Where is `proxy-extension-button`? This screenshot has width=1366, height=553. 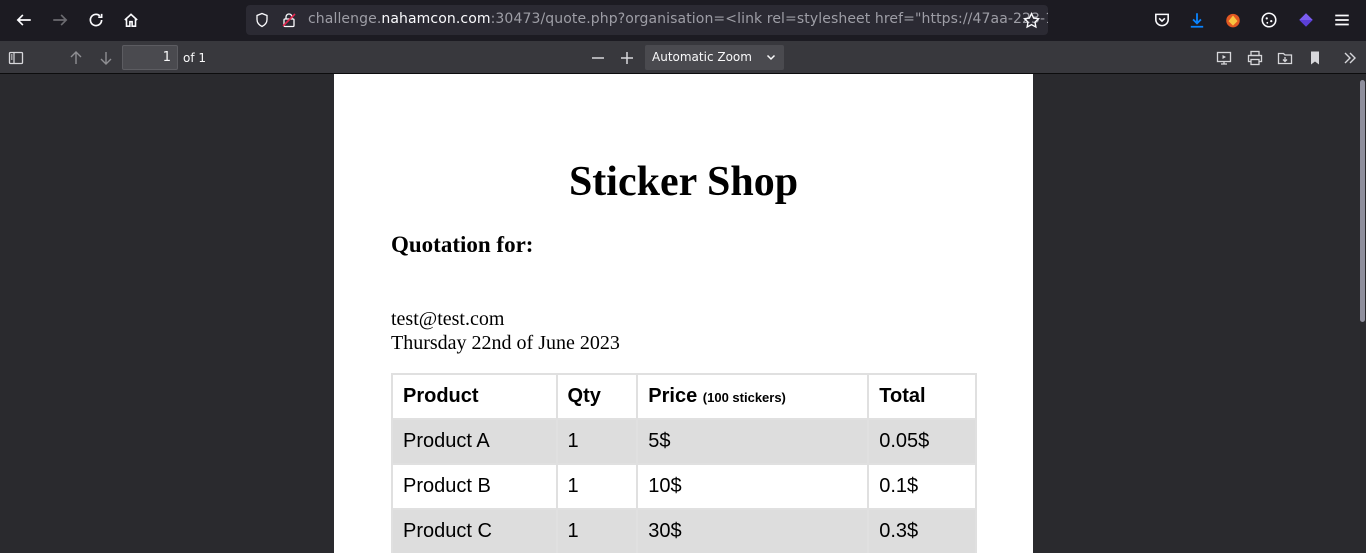
proxy-extension-button is located at coordinates (1306, 20).